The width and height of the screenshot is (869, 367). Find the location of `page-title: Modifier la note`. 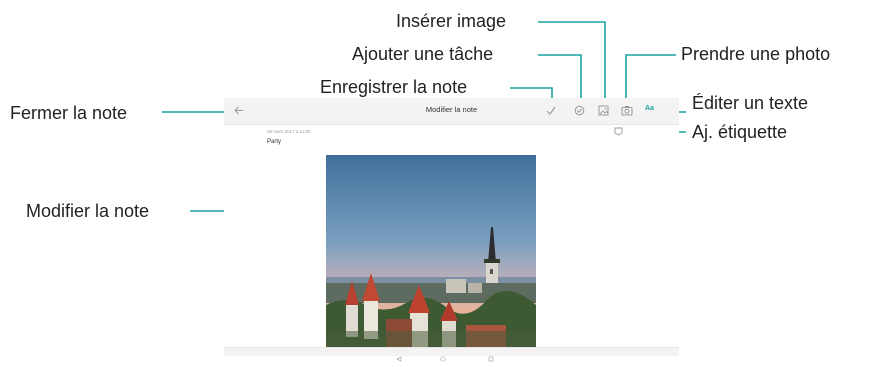

page-title: Modifier la note is located at coordinates (451, 109).